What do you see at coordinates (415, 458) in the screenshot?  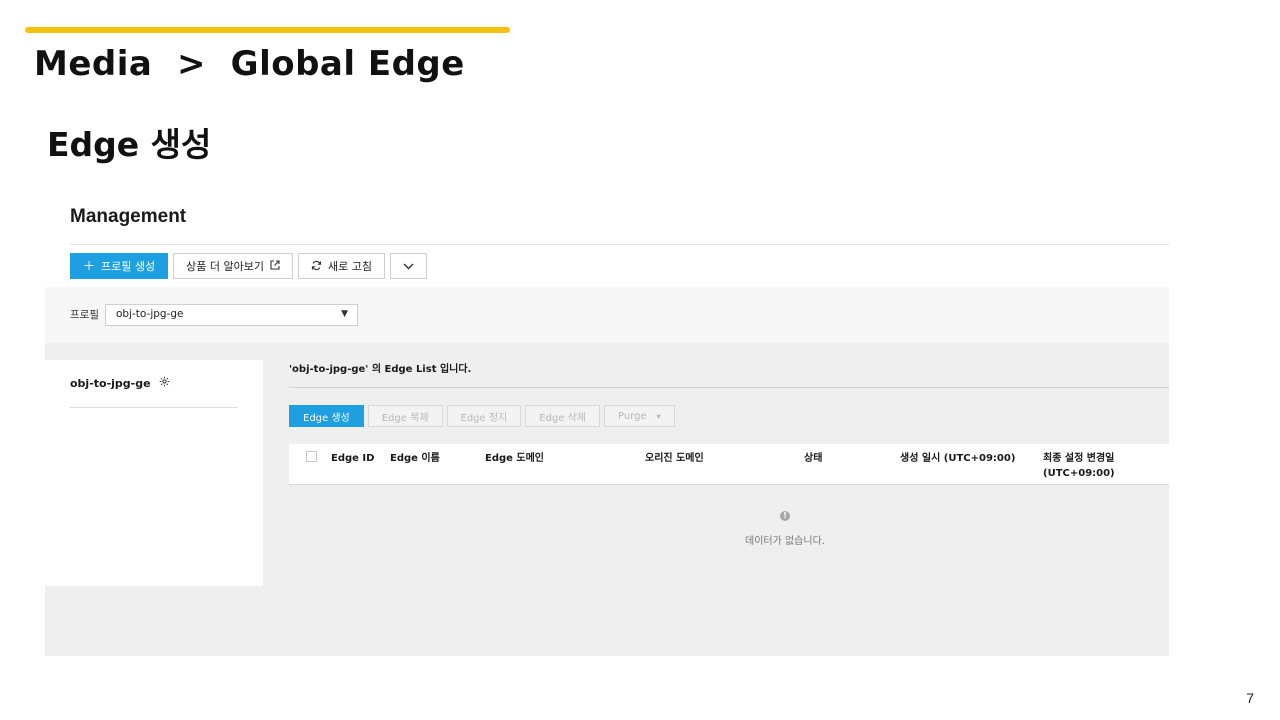 I see `column-edge-name: Edge 이름` at bounding box center [415, 458].